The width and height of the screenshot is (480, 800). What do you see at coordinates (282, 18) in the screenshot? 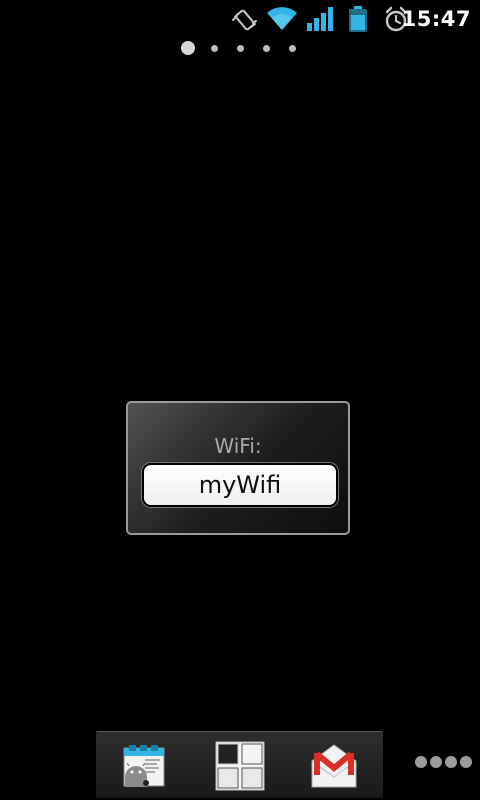
I see `wifi-icon` at bounding box center [282, 18].